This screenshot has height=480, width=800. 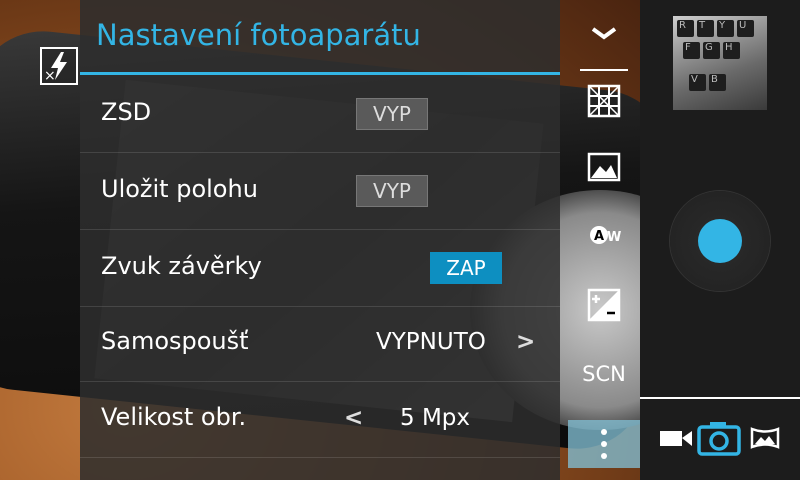 I want to click on thumbnail-key: U, so click(x=745, y=28).